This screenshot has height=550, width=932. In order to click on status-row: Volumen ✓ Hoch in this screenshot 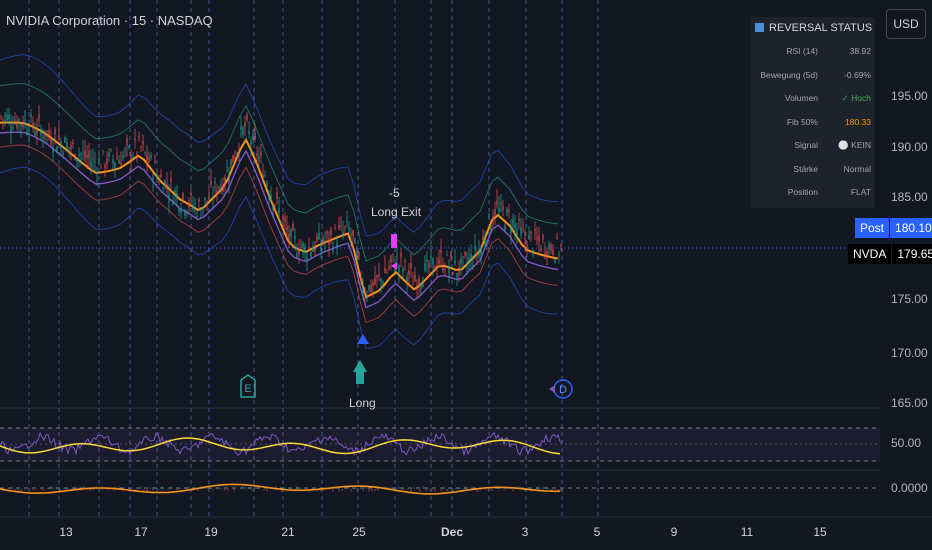, I will do `click(813, 102)`.